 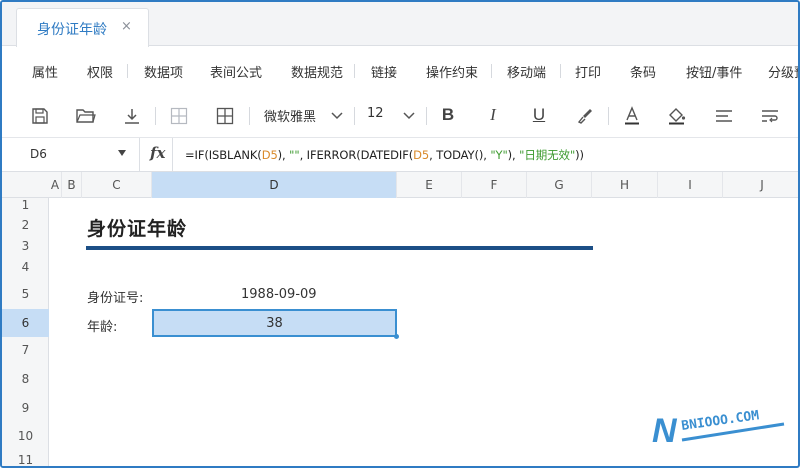 I want to click on age-value: 38, so click(x=274, y=323).